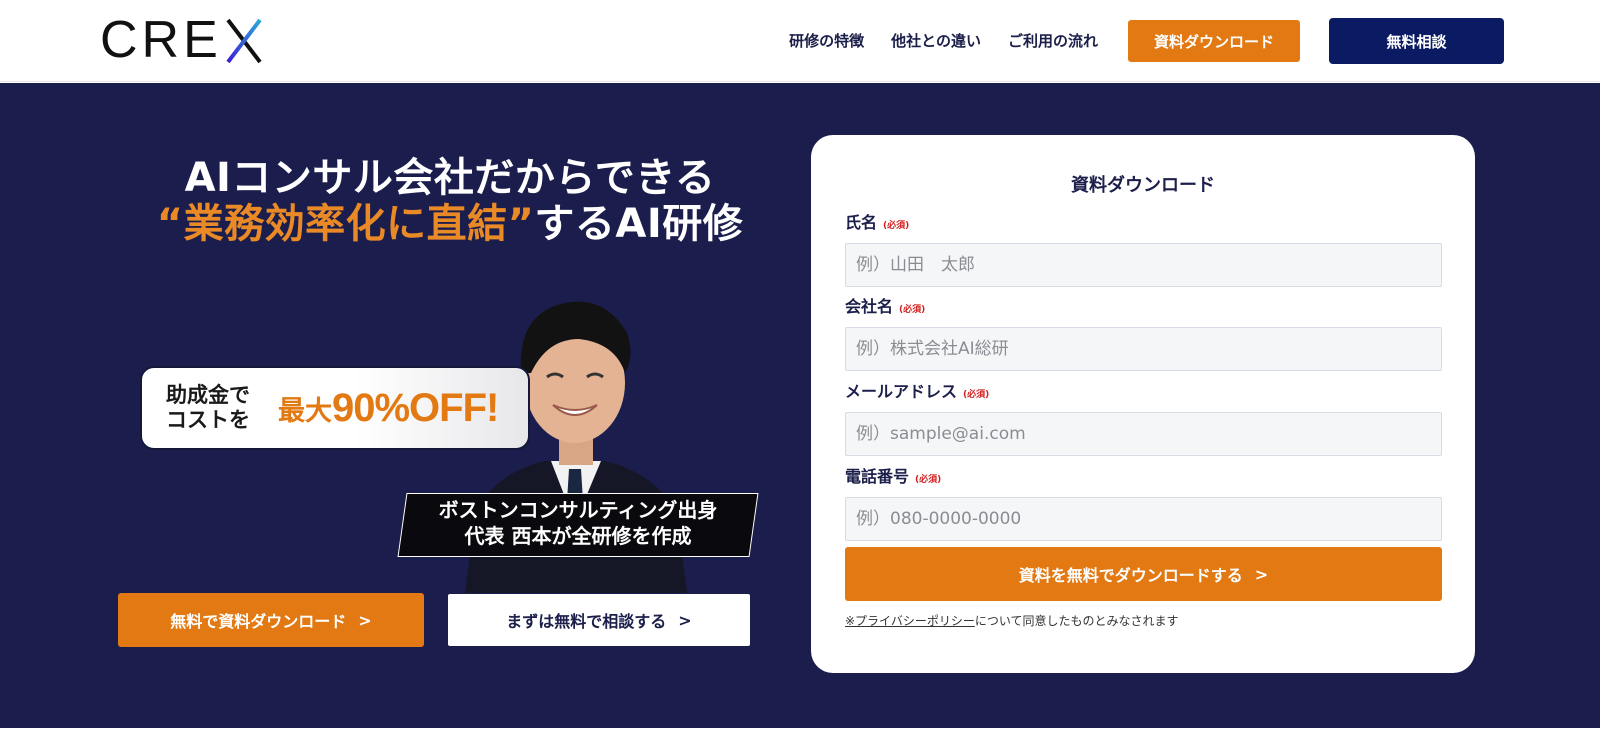 This screenshot has width=1600, height=733. What do you see at coordinates (936, 41) in the screenshot?
I see `nav-differences: 他社との違い` at bounding box center [936, 41].